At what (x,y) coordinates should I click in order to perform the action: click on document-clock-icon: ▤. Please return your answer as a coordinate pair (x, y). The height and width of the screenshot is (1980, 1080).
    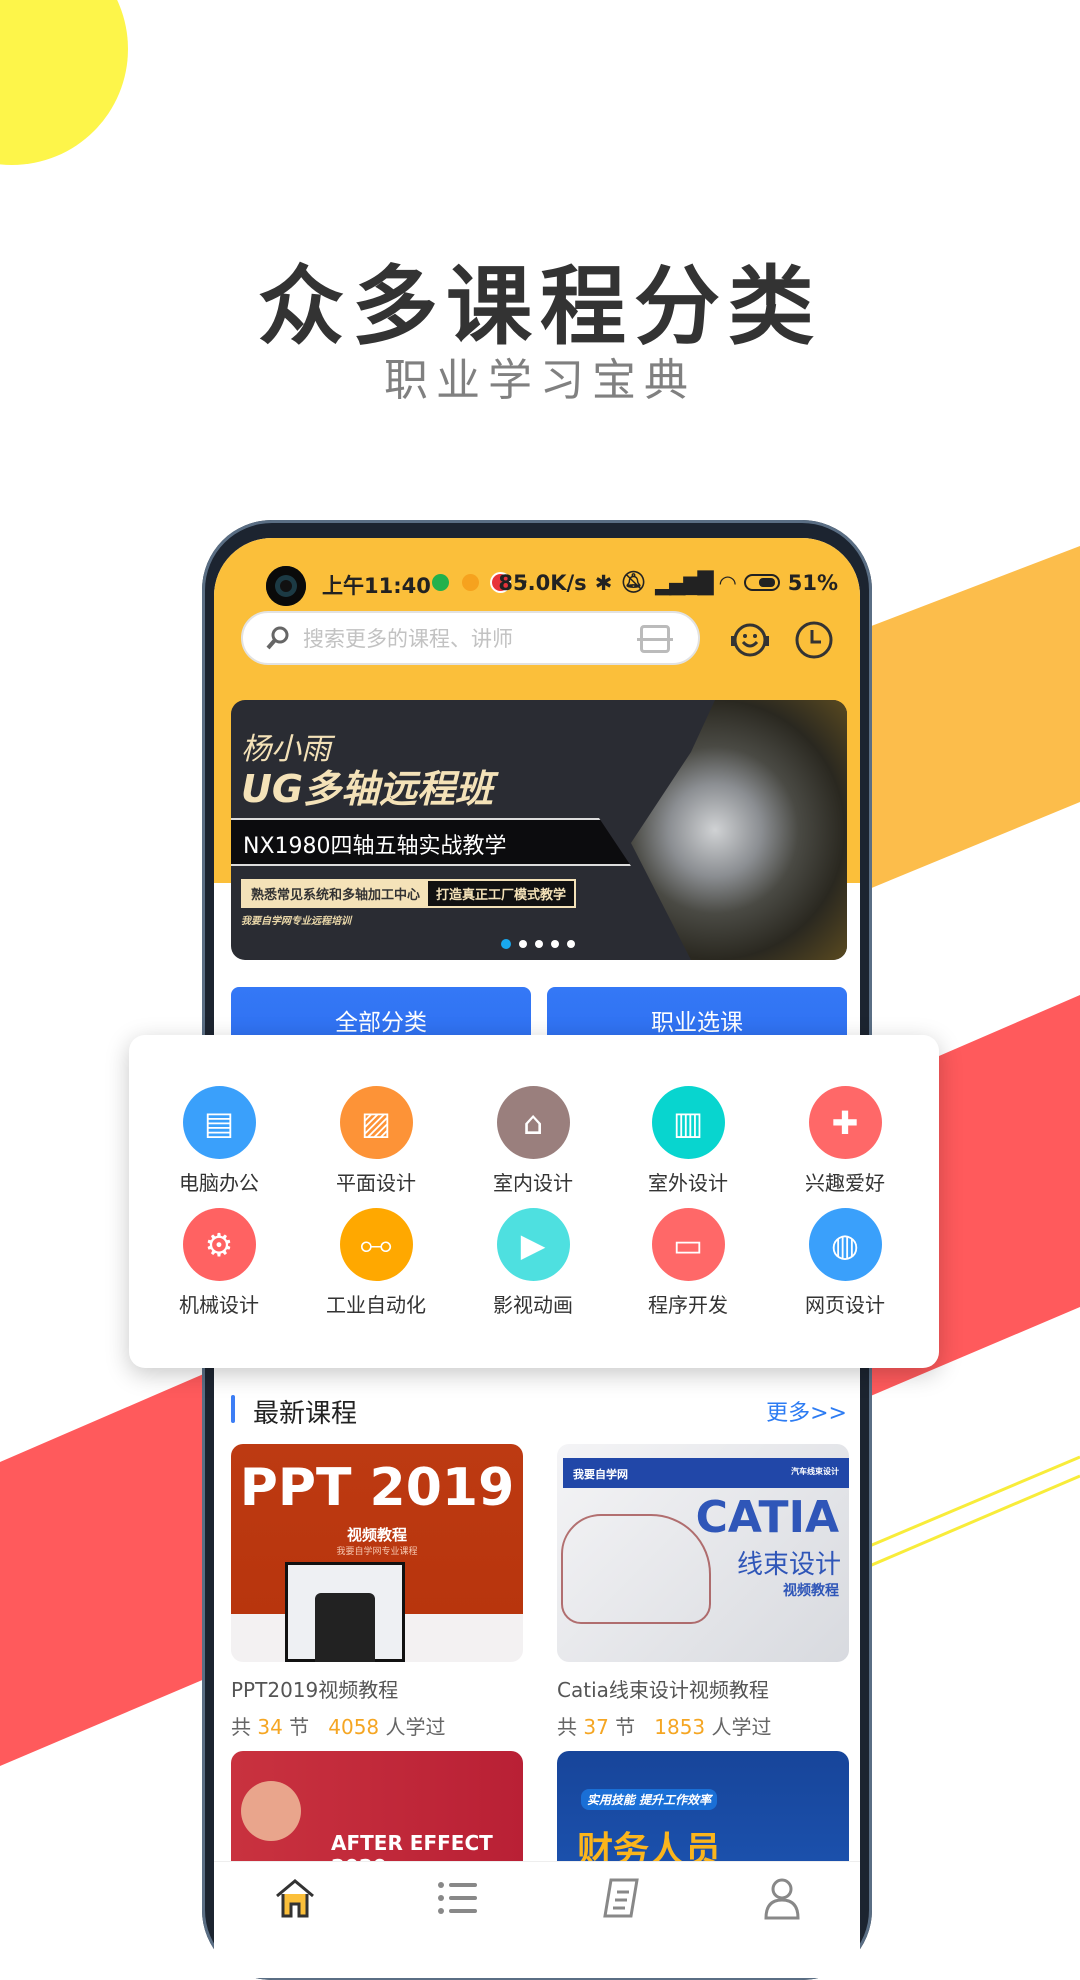
    Looking at the image, I should click on (219, 1122).